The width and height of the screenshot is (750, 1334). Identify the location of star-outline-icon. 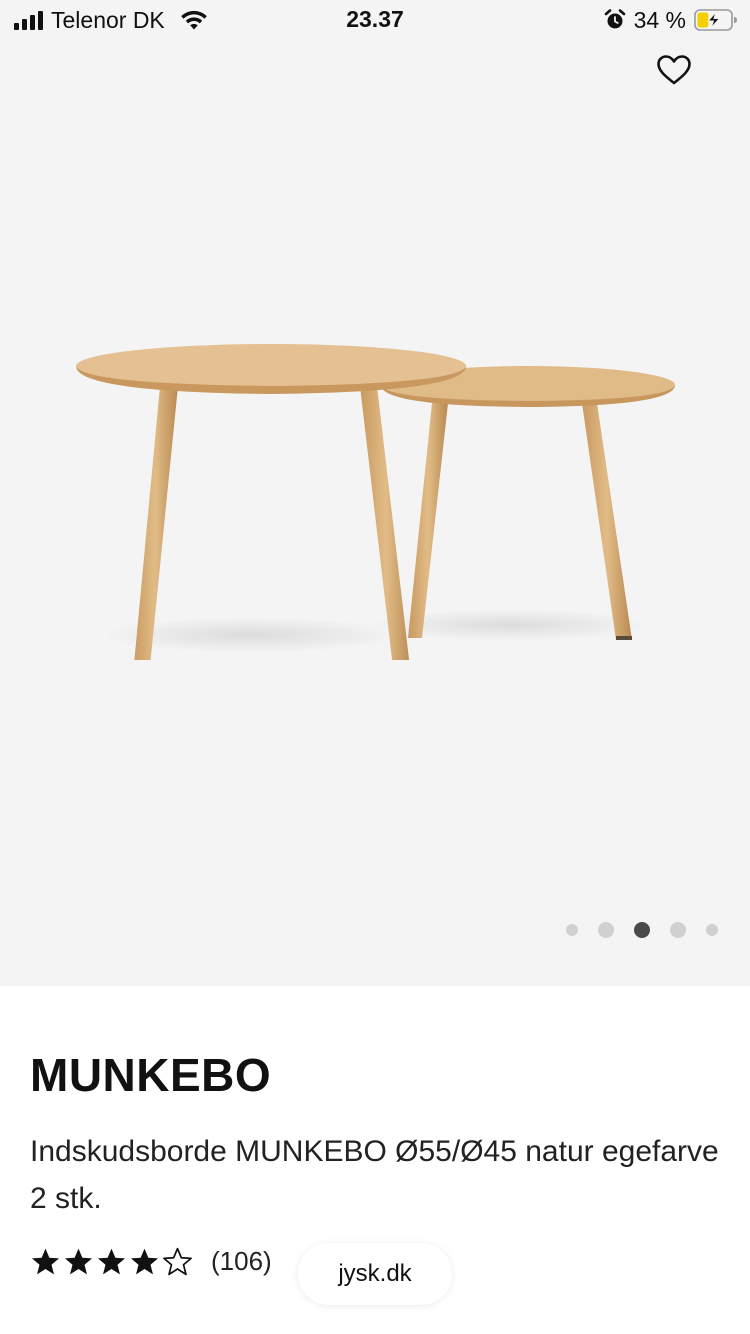
(177, 1261).